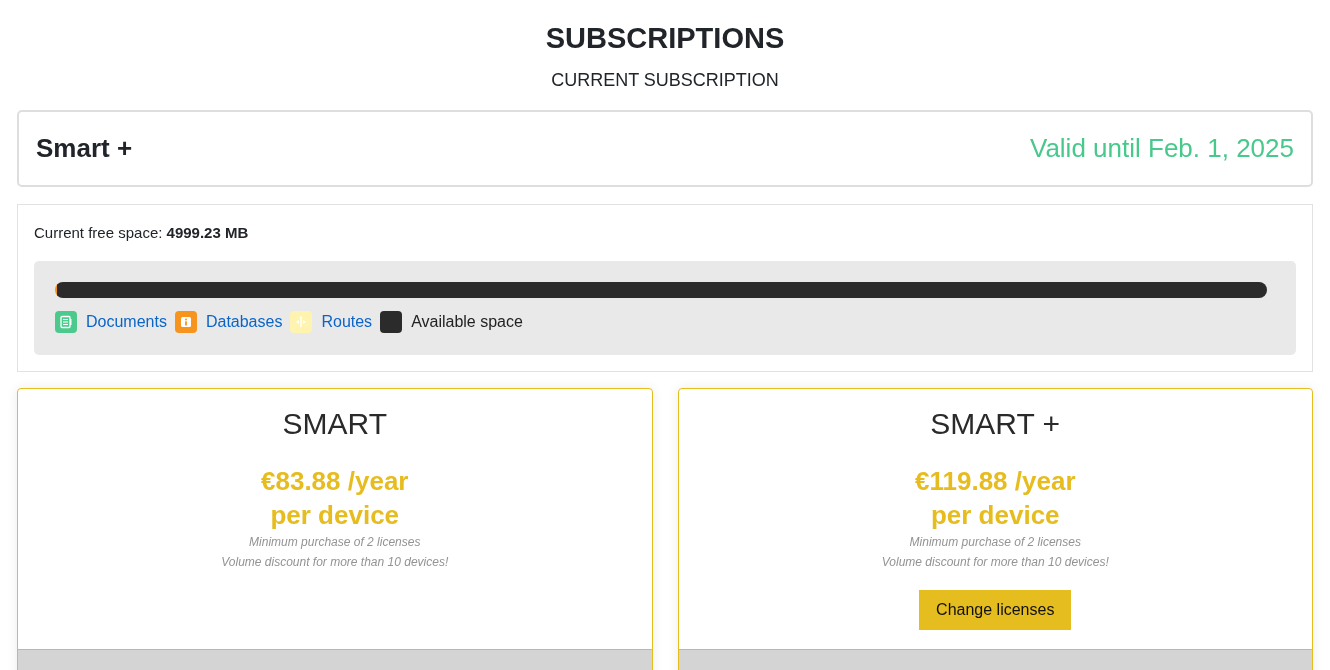 Image resolution: width=1330 pixels, height=670 pixels. What do you see at coordinates (244, 322) in the screenshot?
I see `legend-link: Databases` at bounding box center [244, 322].